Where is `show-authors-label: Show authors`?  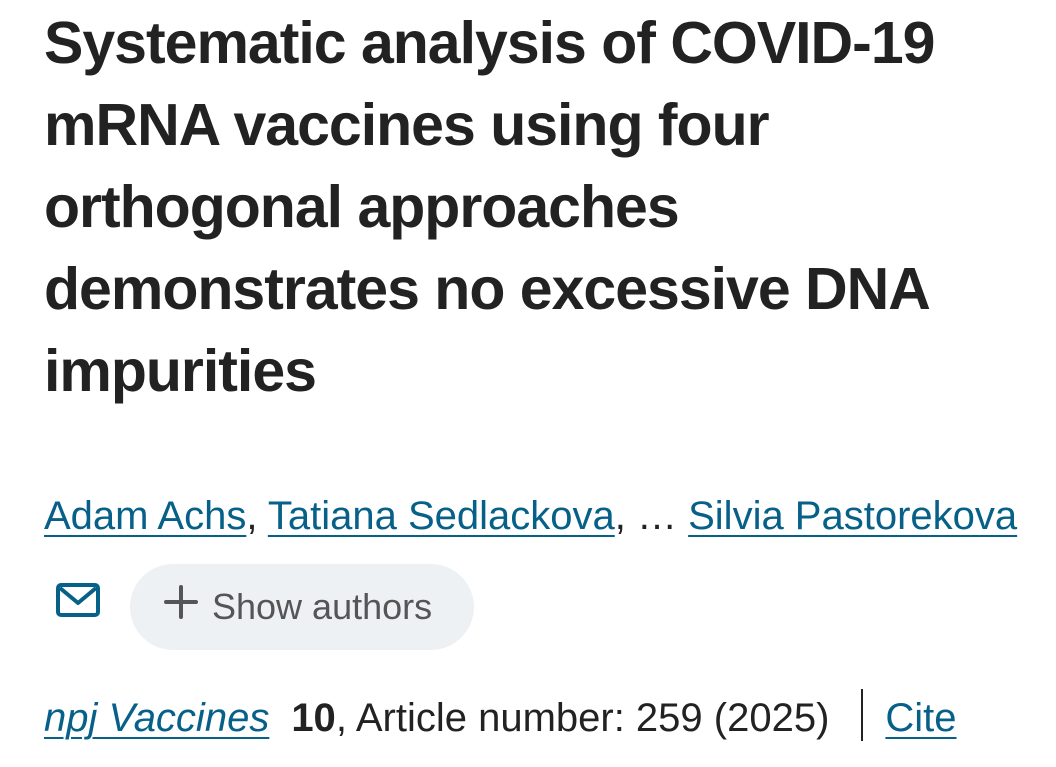 show-authors-label: Show authors is located at coordinates (322, 606).